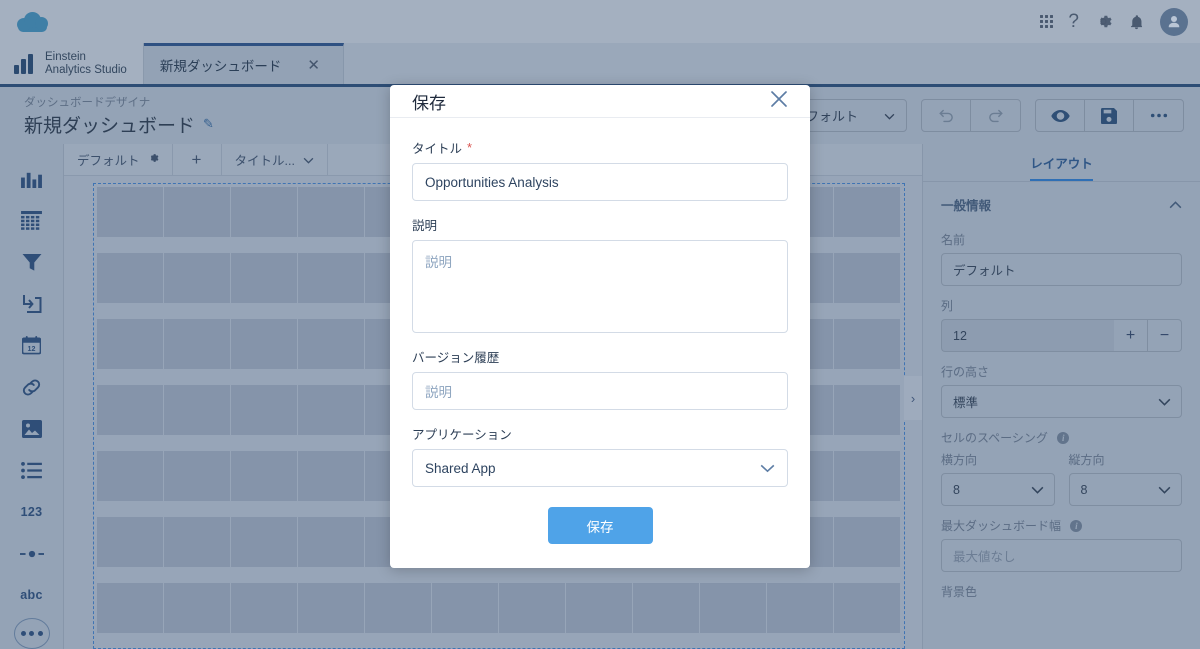 Image resolution: width=1200 pixels, height=649 pixels. I want to click on title-input: Opportunities Analysis, so click(600, 182).